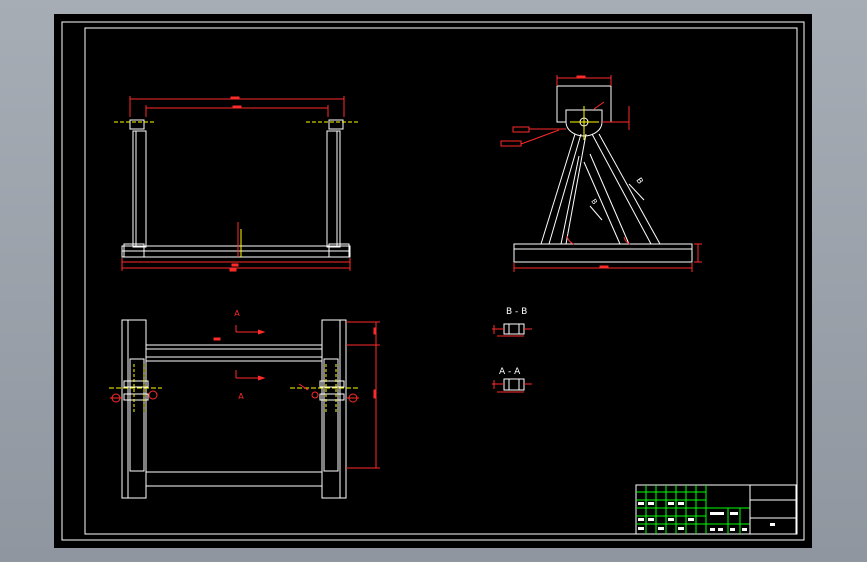 The width and height of the screenshot is (867, 562). What do you see at coordinates (716, 509) in the screenshot?
I see `title-block` at bounding box center [716, 509].